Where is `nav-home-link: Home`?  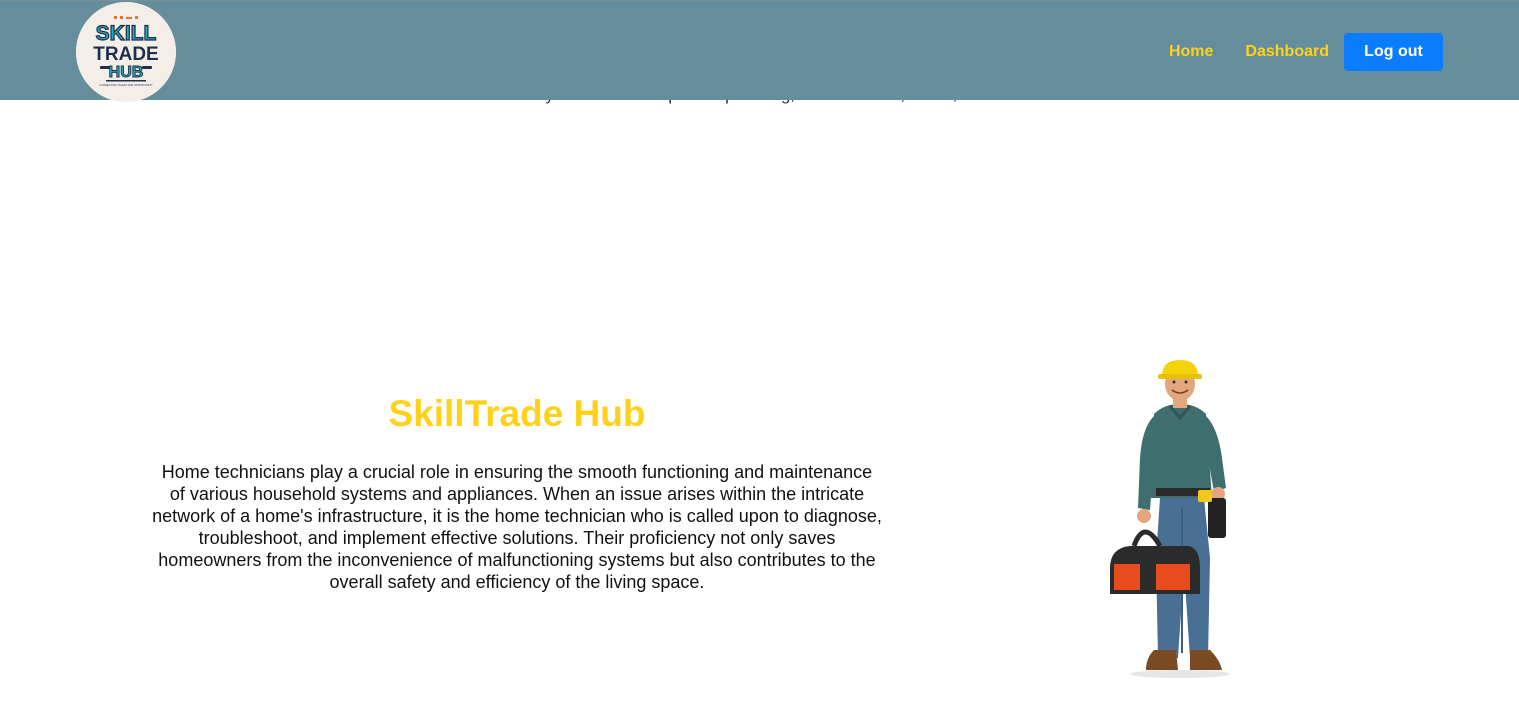
nav-home-link: Home is located at coordinates (1191, 52).